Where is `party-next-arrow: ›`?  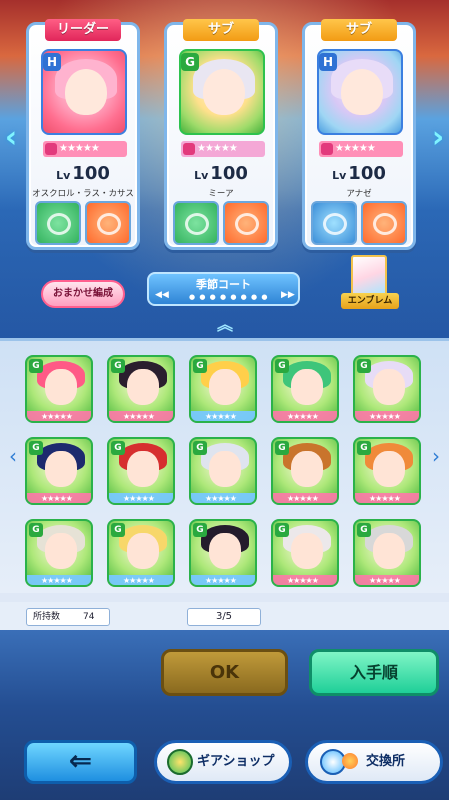
party-next-arrow: › is located at coordinates (438, 138).